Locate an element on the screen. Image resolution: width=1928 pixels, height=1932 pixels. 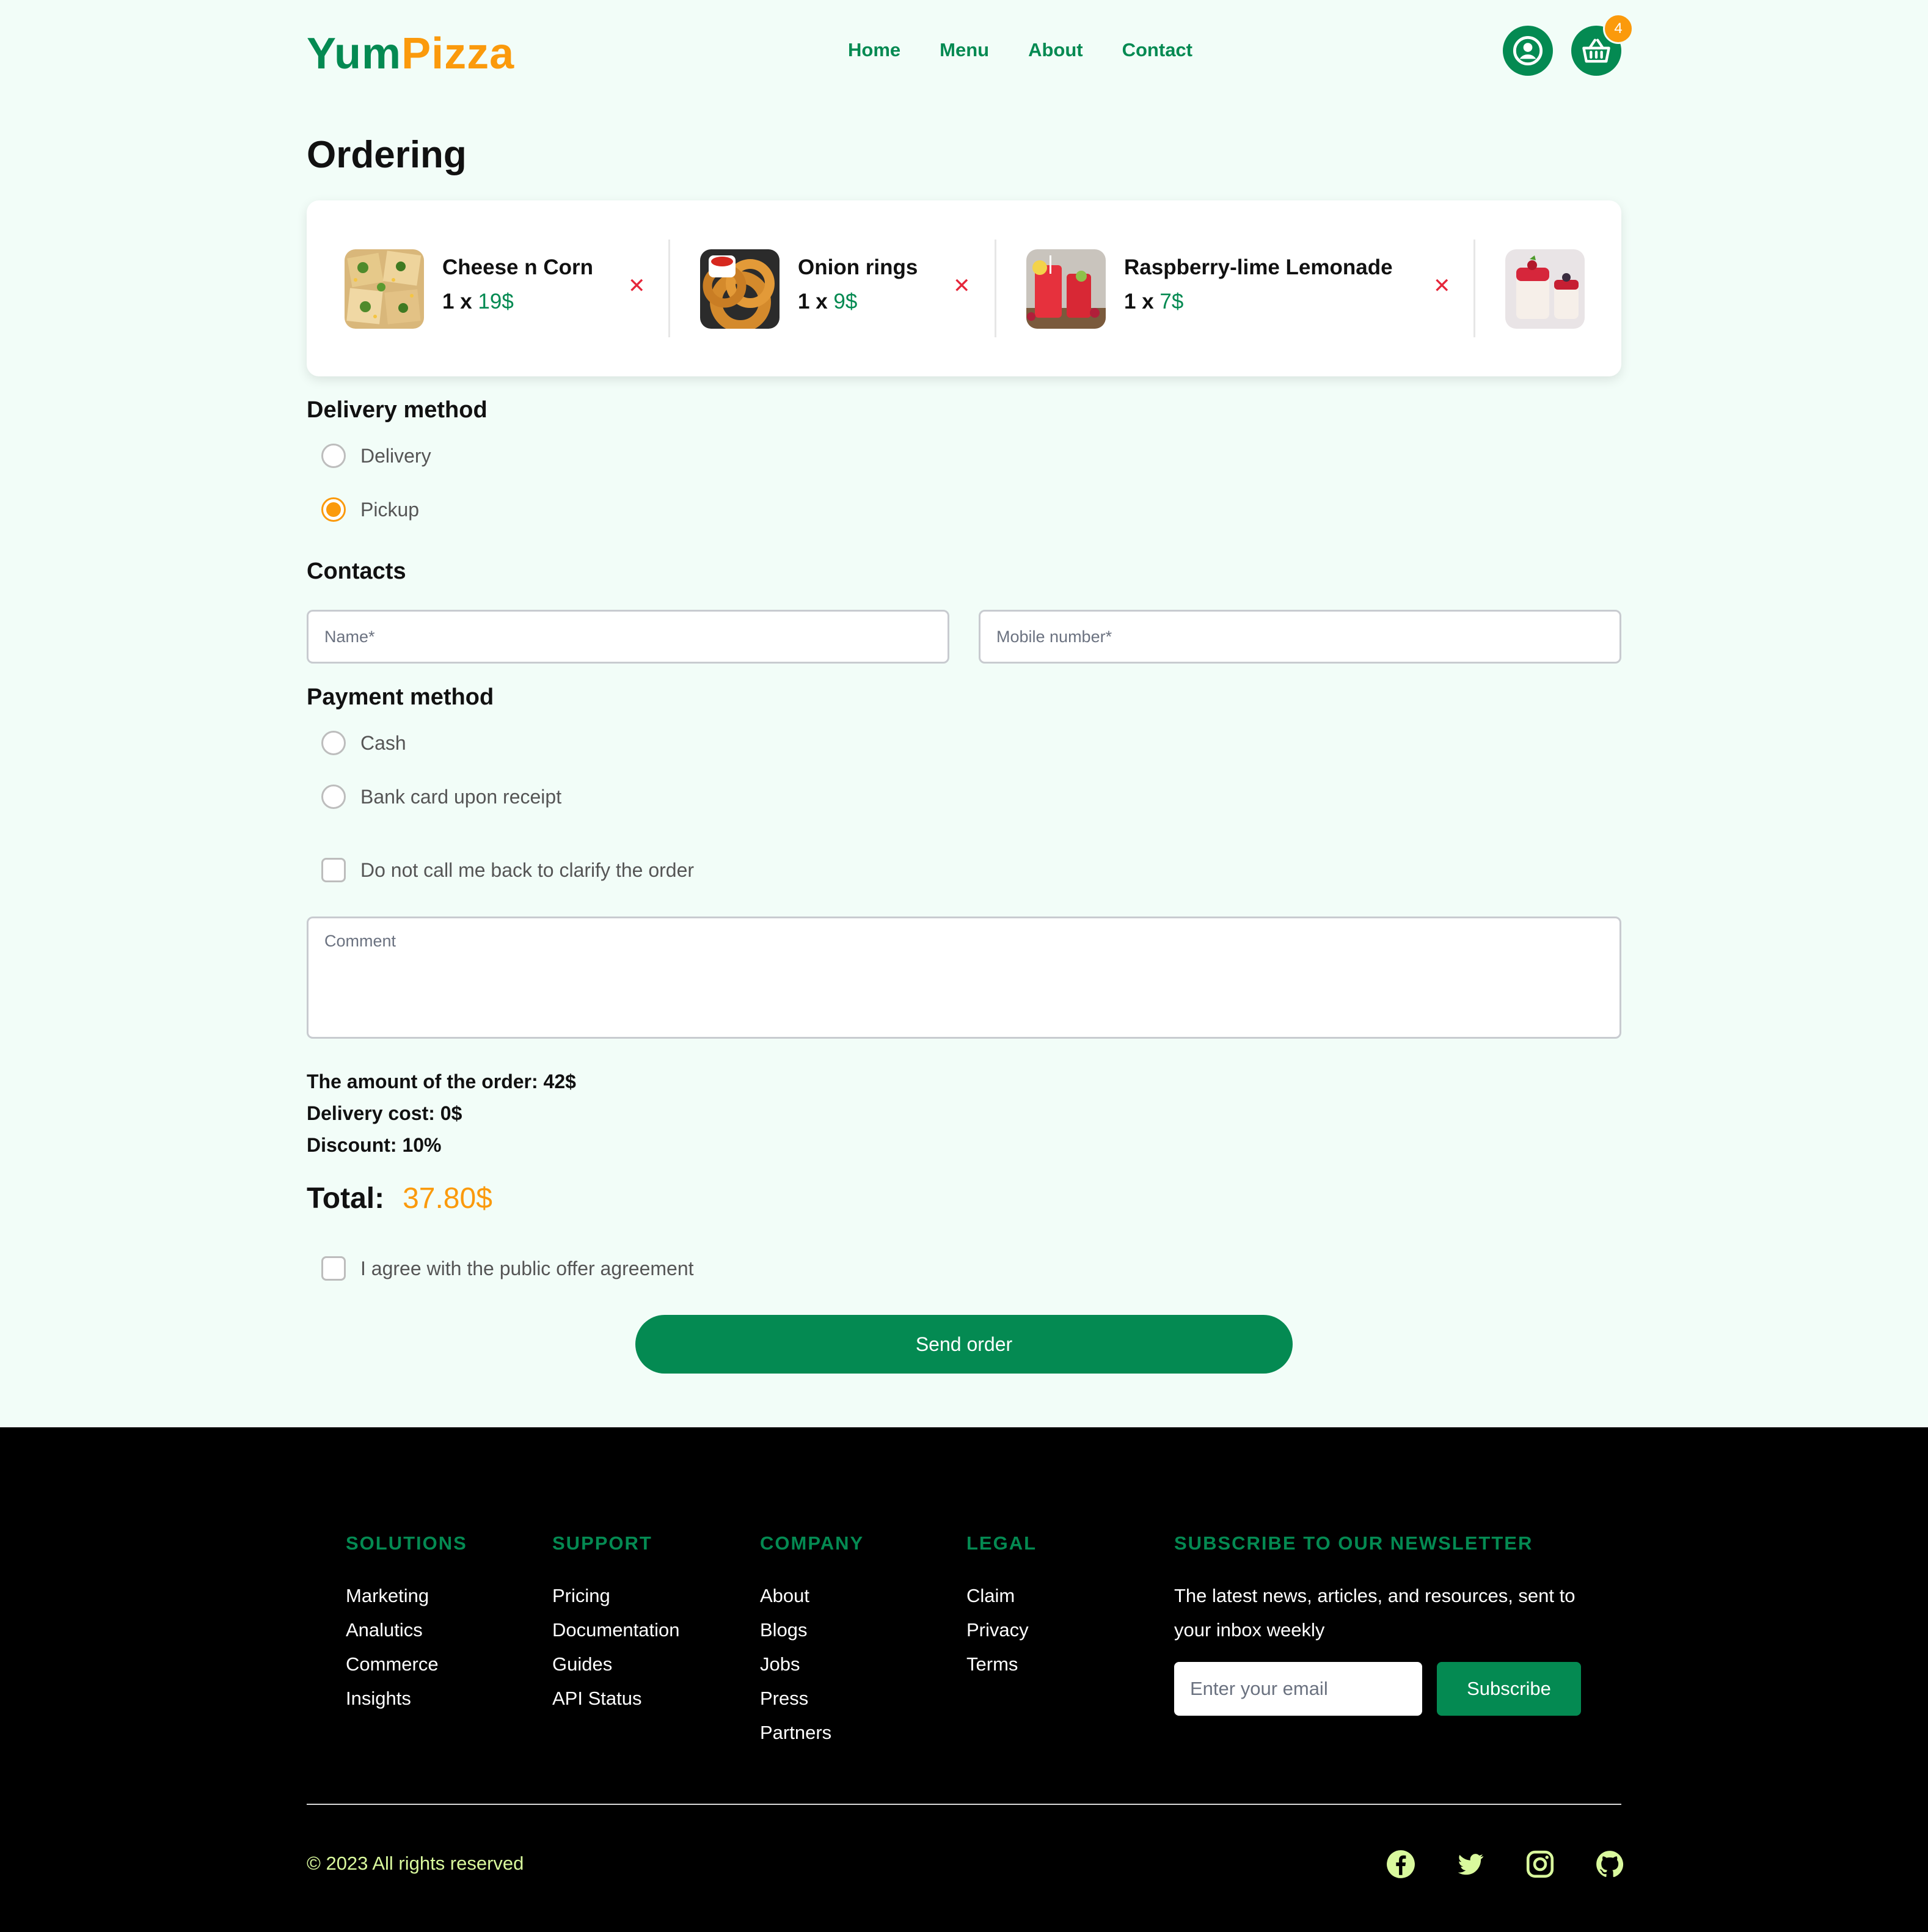
cash-radio is located at coordinates (333, 743).